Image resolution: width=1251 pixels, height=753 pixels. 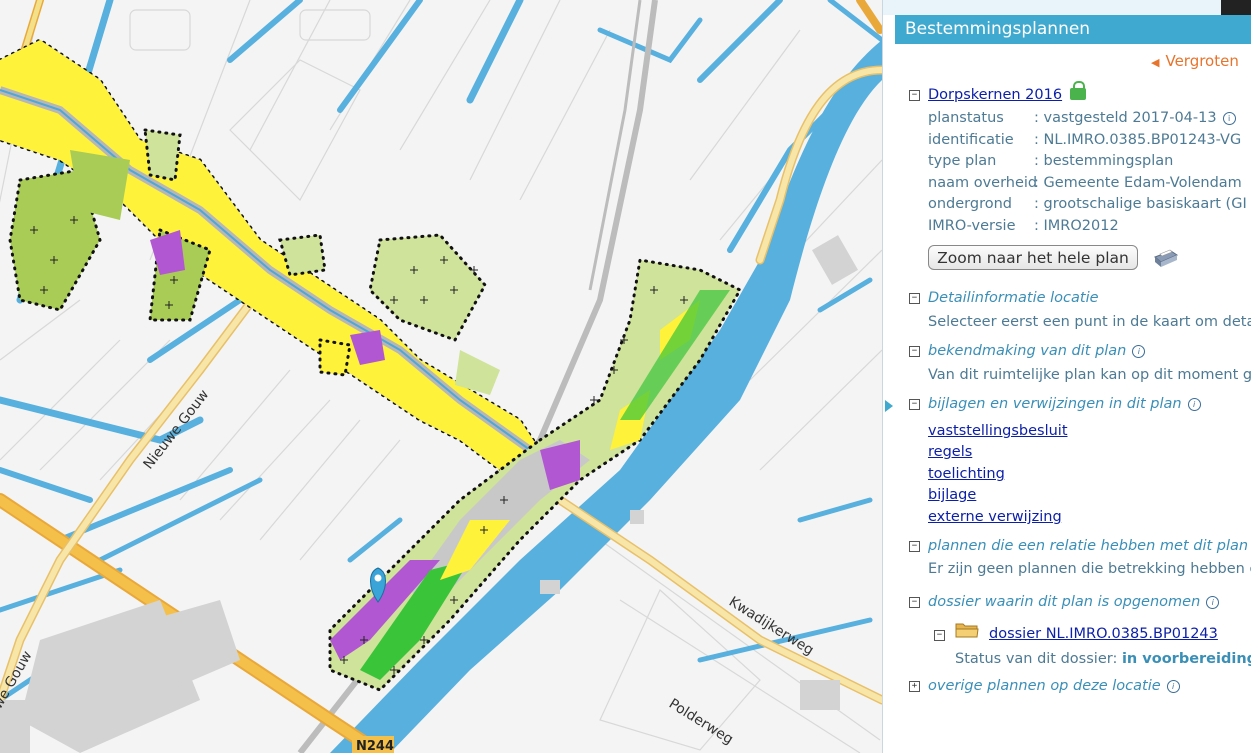 I want to click on dossier-link: dossier NL.IMRO.0385.BP01243, so click(x=1103, y=634).